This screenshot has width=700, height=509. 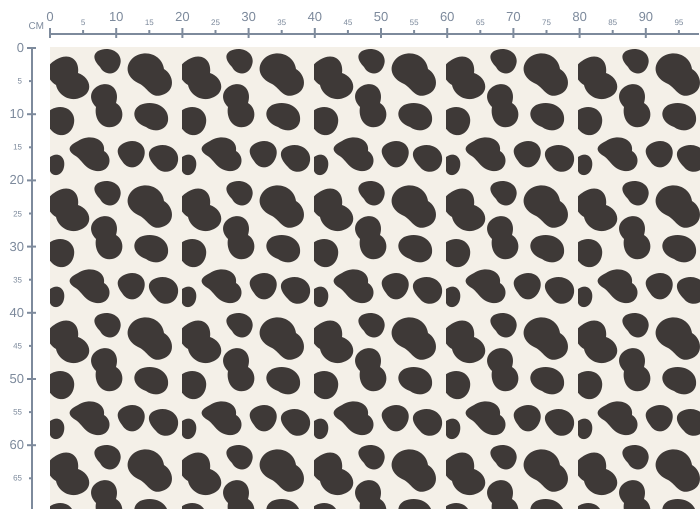 I want to click on ruler-label: 95, so click(x=679, y=22).